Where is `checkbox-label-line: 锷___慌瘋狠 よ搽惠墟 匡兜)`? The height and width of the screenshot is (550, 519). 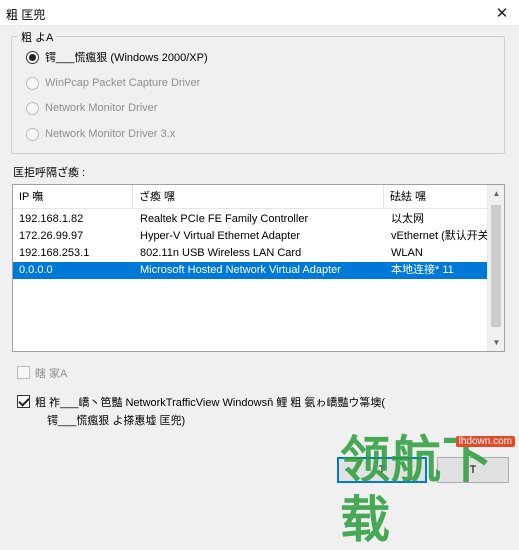
checkbox-label-line: 锷___慌瘋狠 よ搽惠墟 匡兜) is located at coordinates (116, 421).